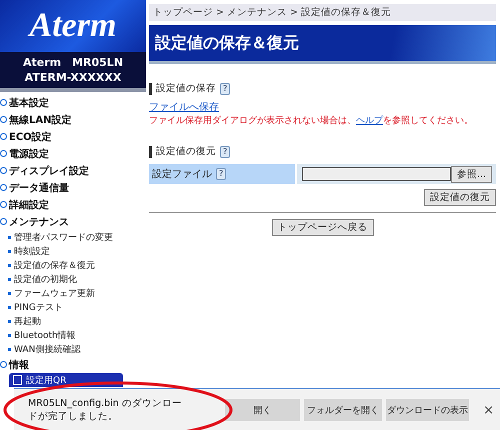 Image resolution: width=500 pixels, height=430 pixels. I want to click on submenu-item: WAN側接続確認, so click(73, 349).